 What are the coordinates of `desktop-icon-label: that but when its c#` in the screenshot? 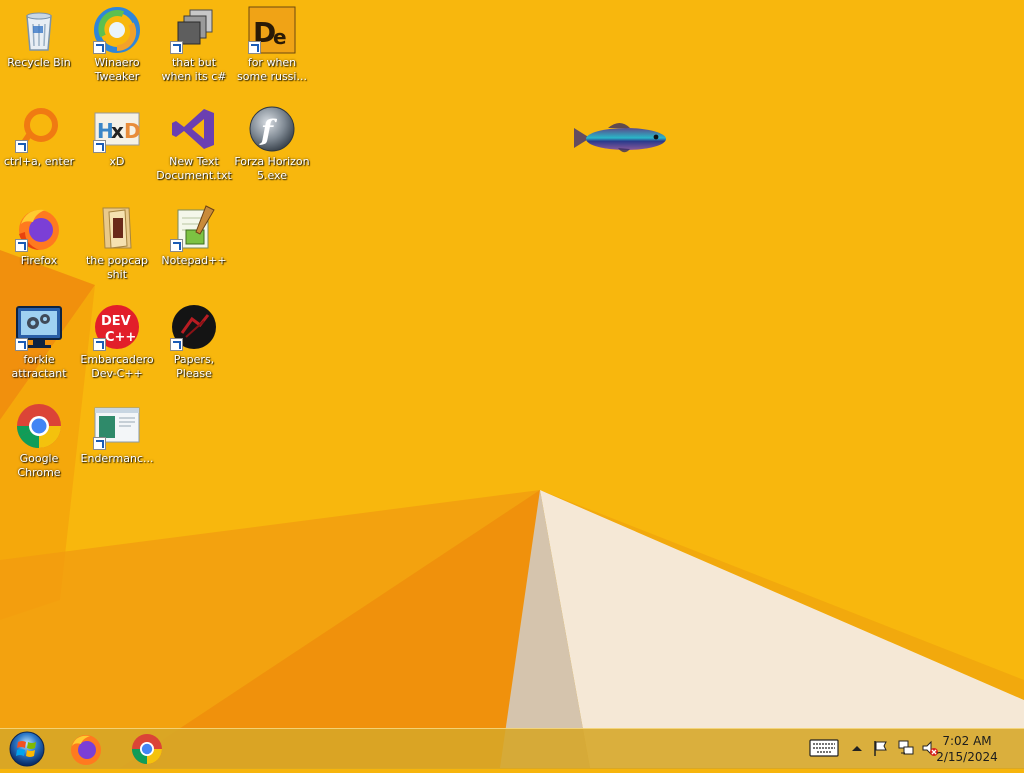 It's located at (194, 69).